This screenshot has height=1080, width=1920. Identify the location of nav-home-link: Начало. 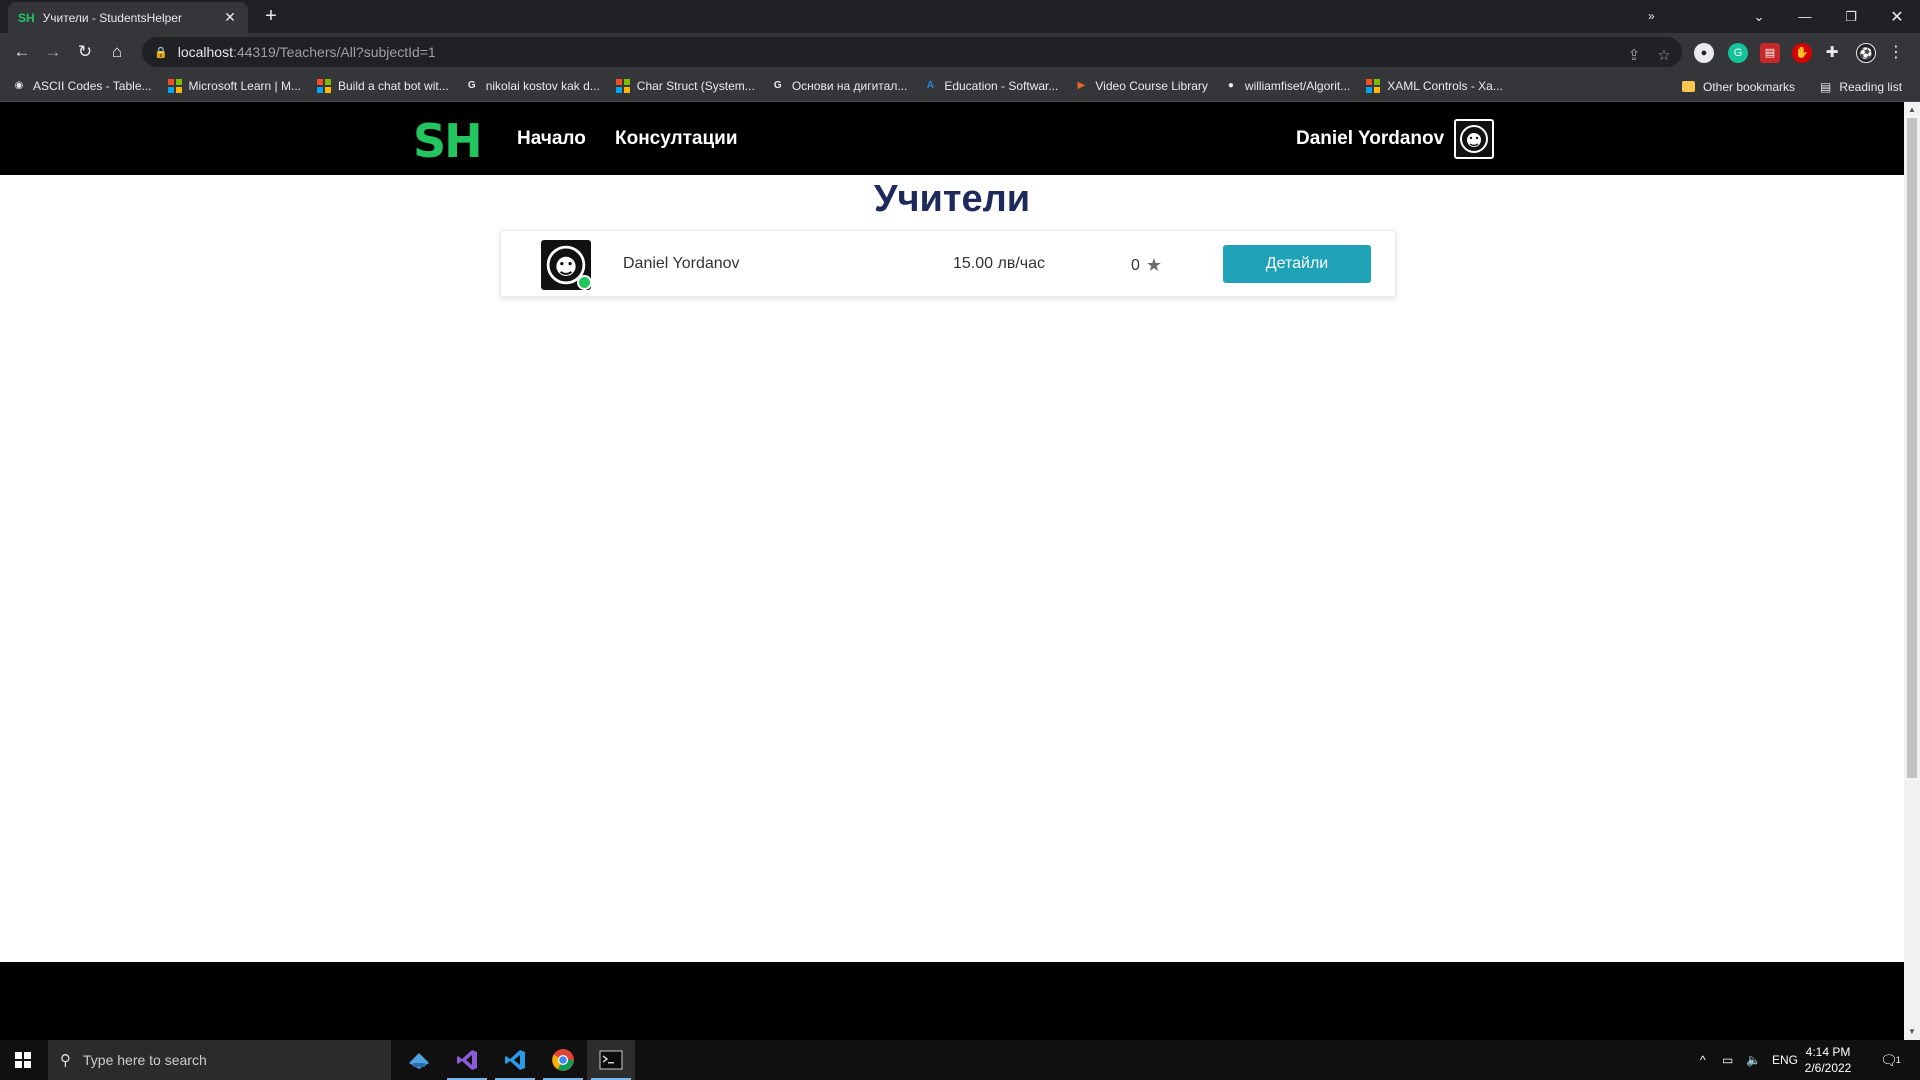
(551, 139).